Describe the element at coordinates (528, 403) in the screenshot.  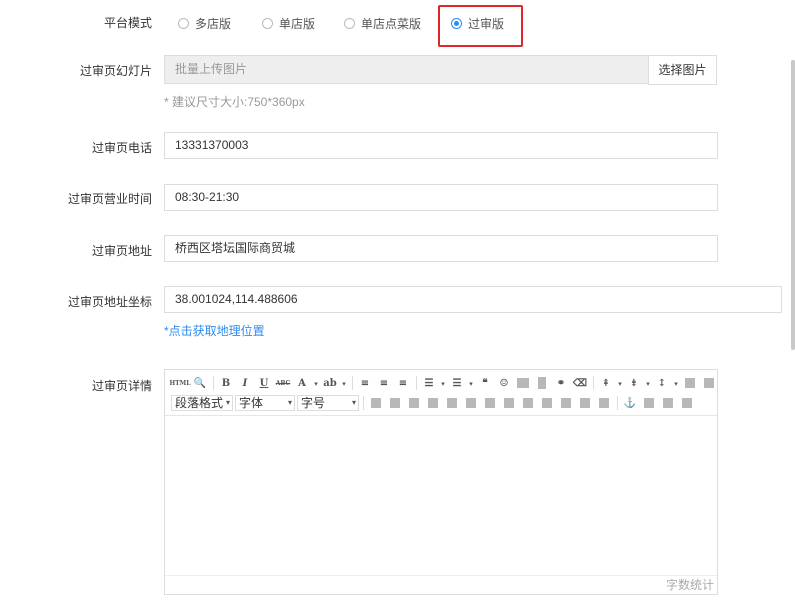
I see `merge-right-icon` at that location.